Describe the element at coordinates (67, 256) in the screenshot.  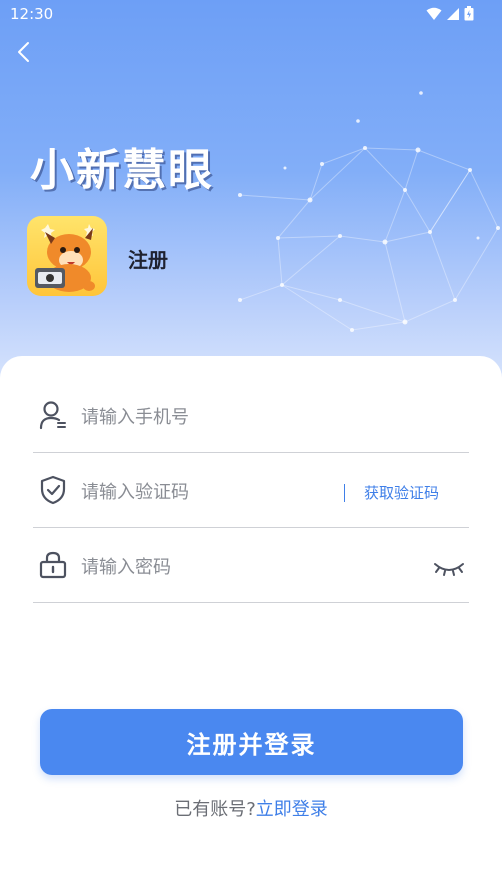
I see `app-logo` at that location.